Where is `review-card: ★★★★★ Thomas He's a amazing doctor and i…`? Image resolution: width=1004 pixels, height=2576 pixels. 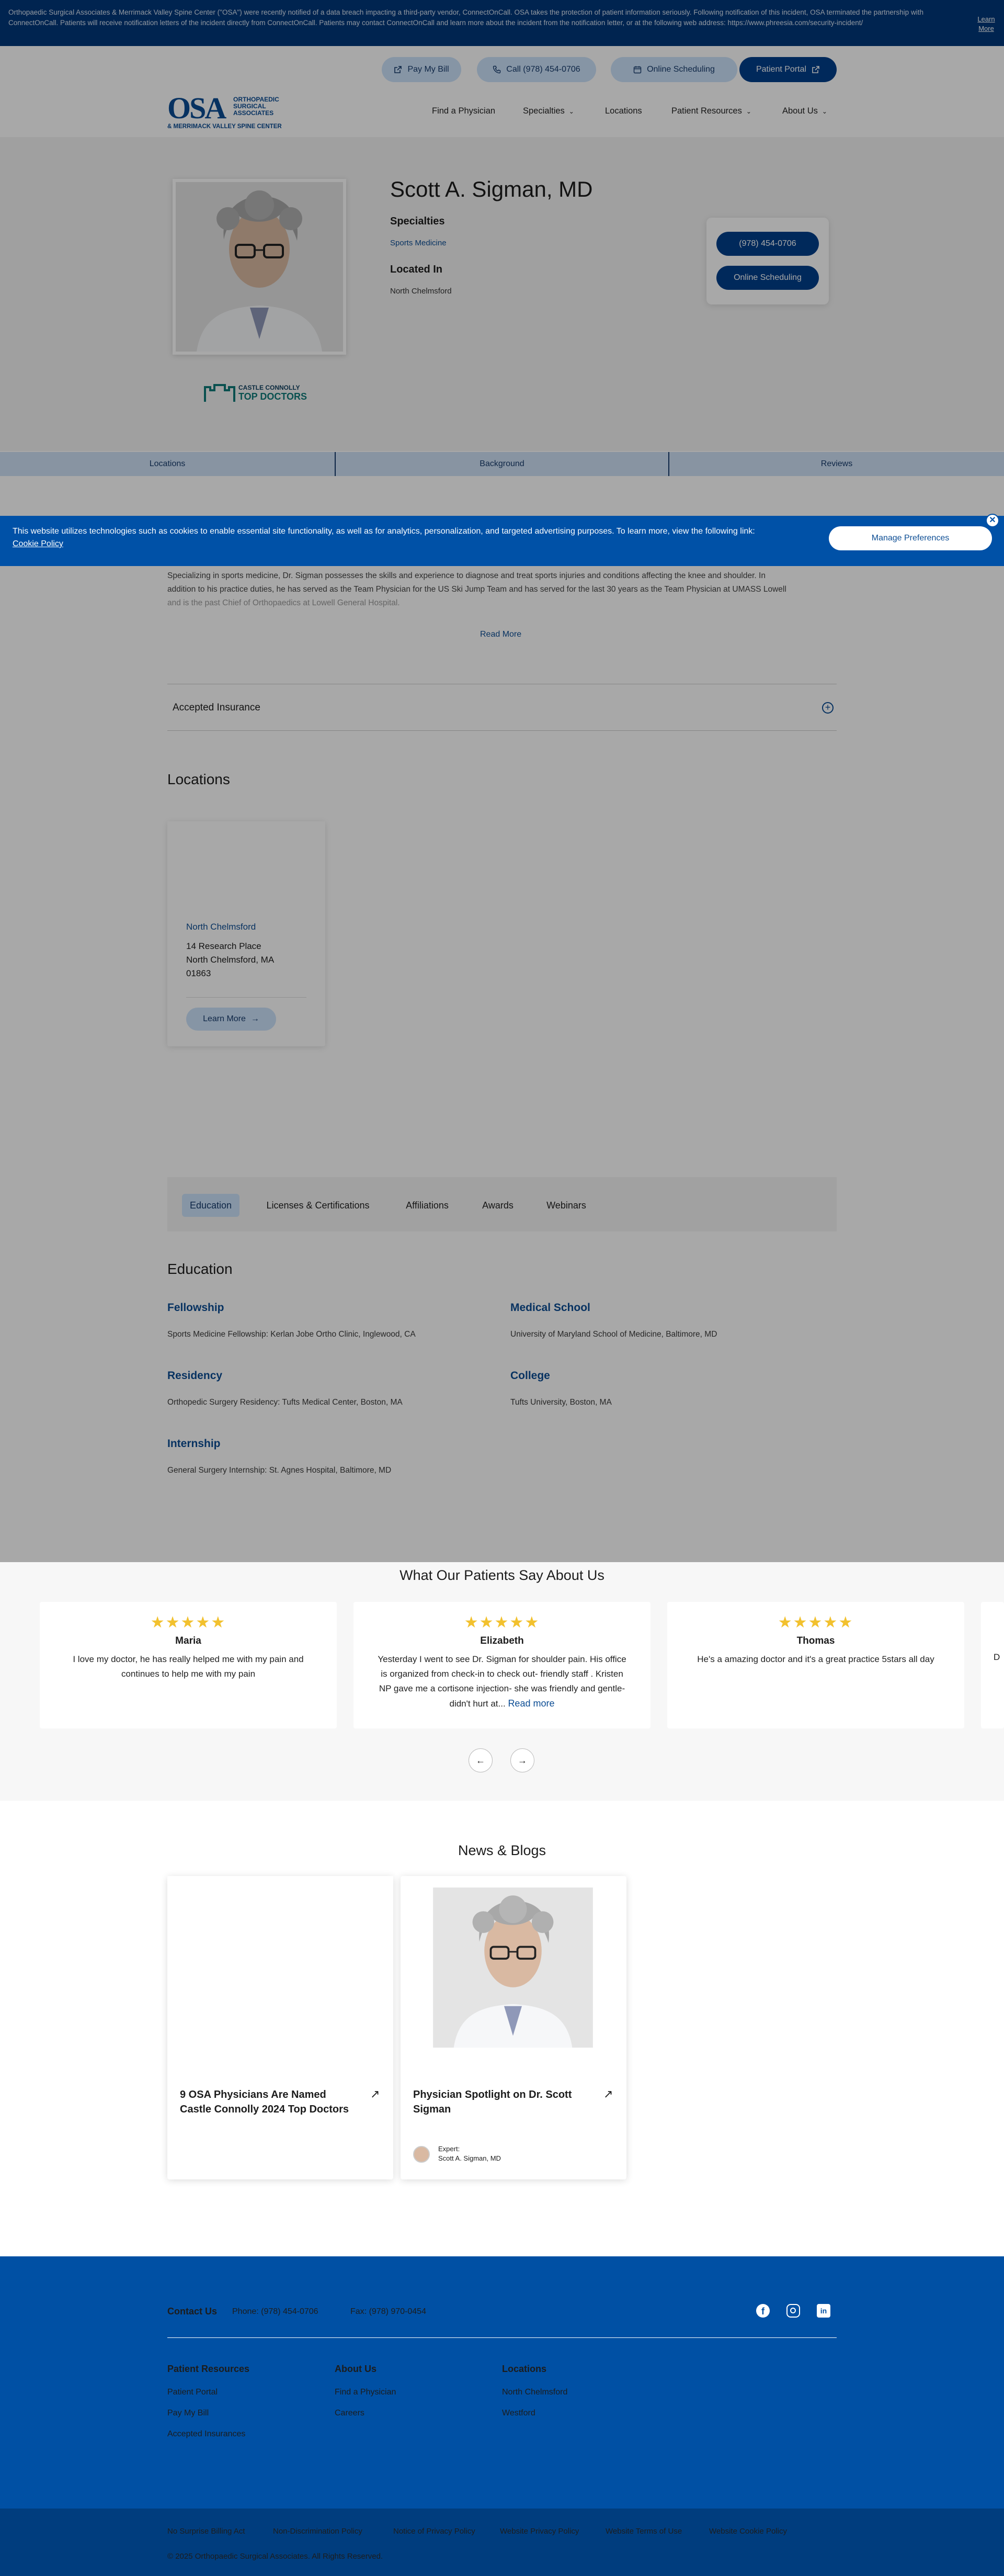
review-card: ★★★★★ Thomas He's a amazing doctor and i… is located at coordinates (816, 1665).